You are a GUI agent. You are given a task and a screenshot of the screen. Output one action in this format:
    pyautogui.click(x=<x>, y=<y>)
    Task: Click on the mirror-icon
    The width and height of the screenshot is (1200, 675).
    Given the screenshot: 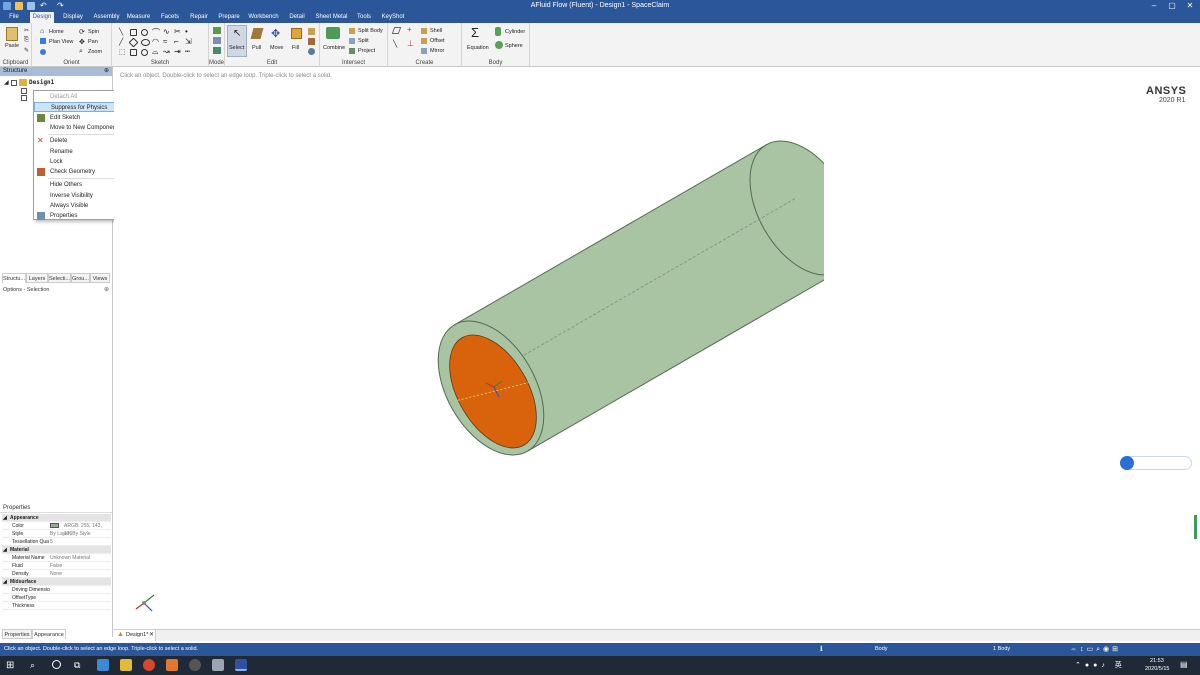 What is the action you would take?
    pyautogui.click(x=424, y=51)
    